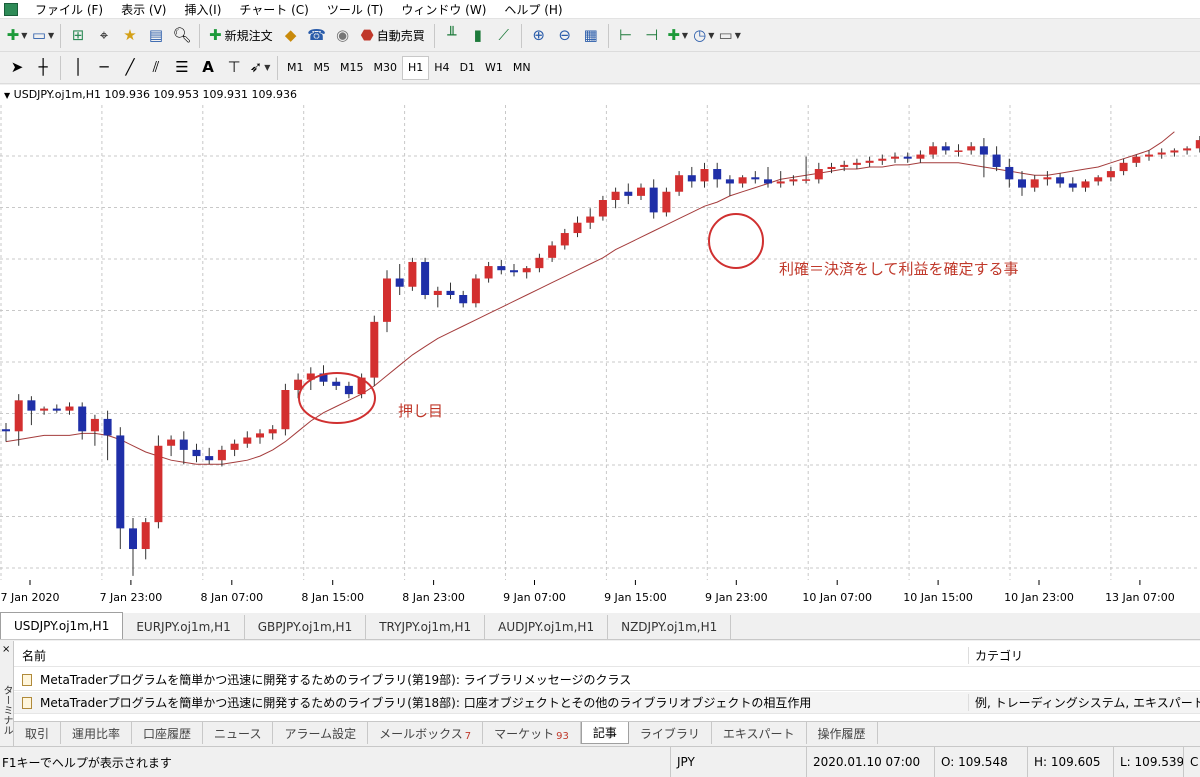 This screenshot has width=1200, height=777. What do you see at coordinates (43, 68) in the screenshot?
I see `crosshair-button: ┼` at bounding box center [43, 68].